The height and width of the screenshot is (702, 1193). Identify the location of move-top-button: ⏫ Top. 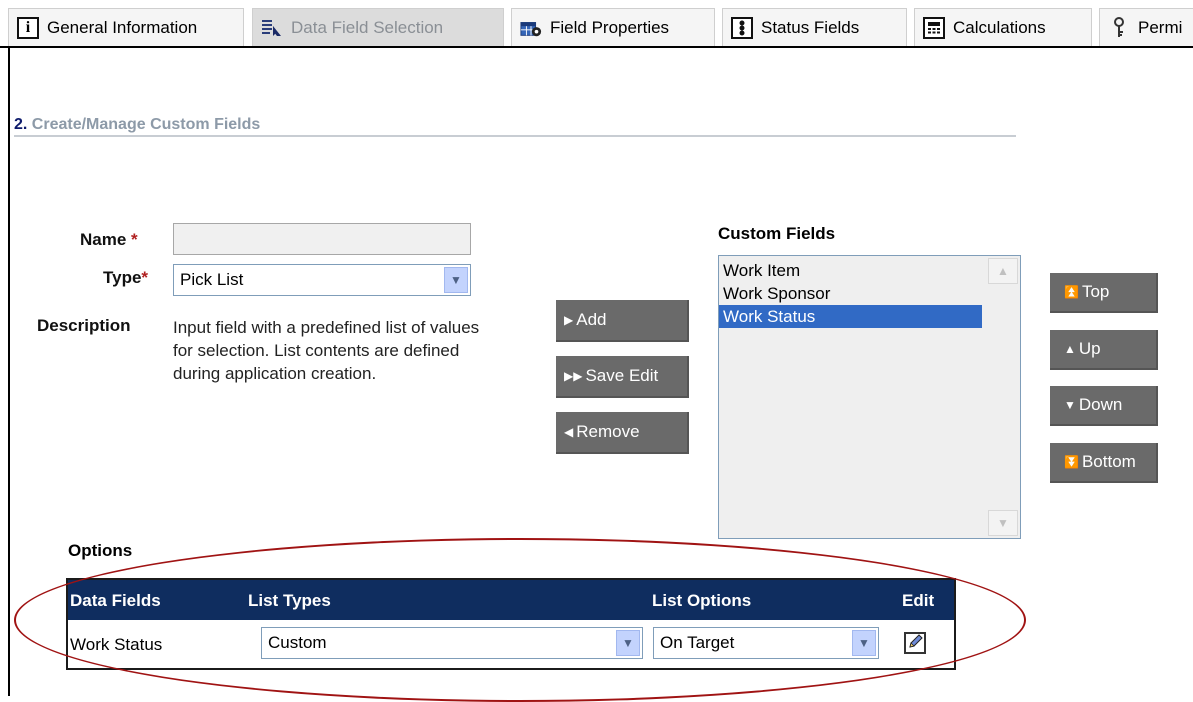
(1104, 293).